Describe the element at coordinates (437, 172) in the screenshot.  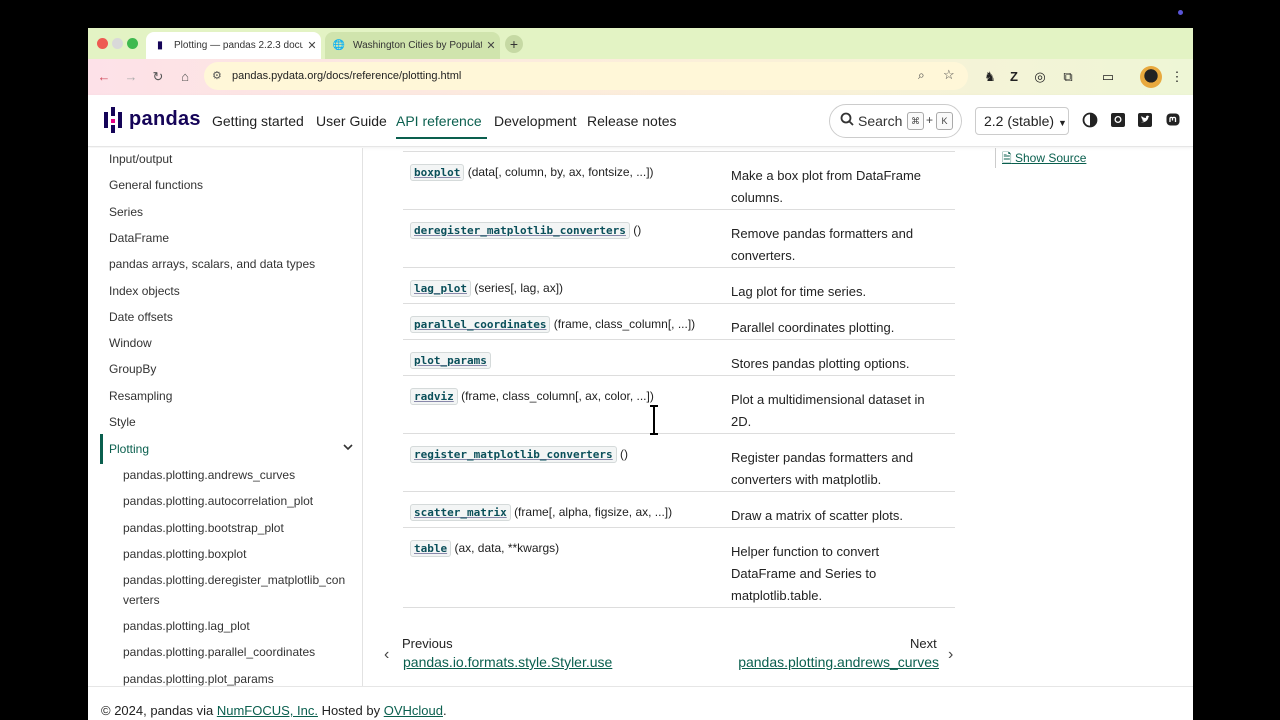
I see `api-link-boxplot: boxplot` at that location.